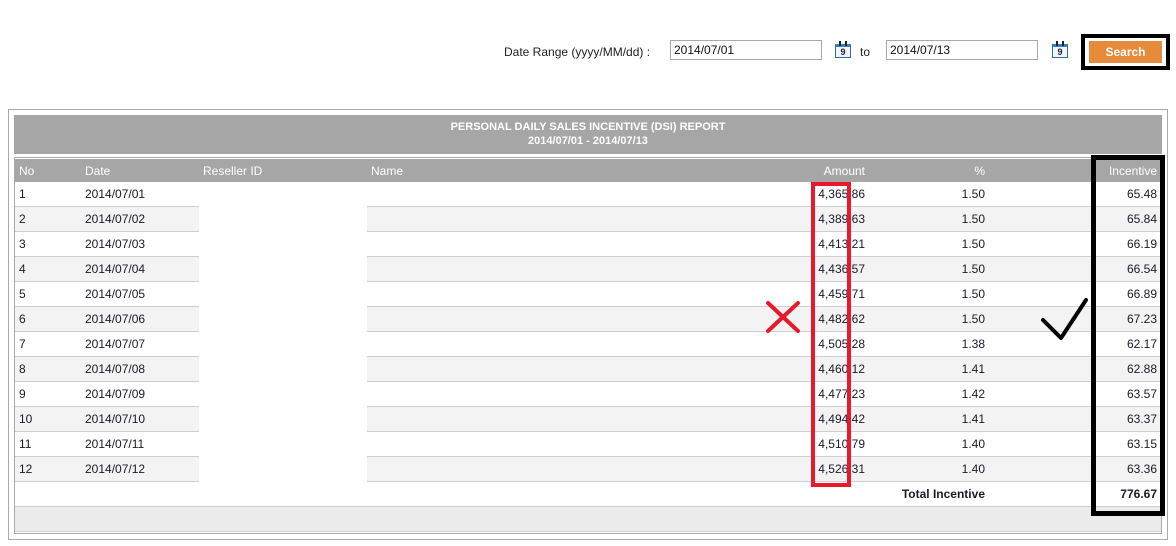 This screenshot has width=1176, height=546. I want to click on column-header-amount: Amount, so click(828, 170).